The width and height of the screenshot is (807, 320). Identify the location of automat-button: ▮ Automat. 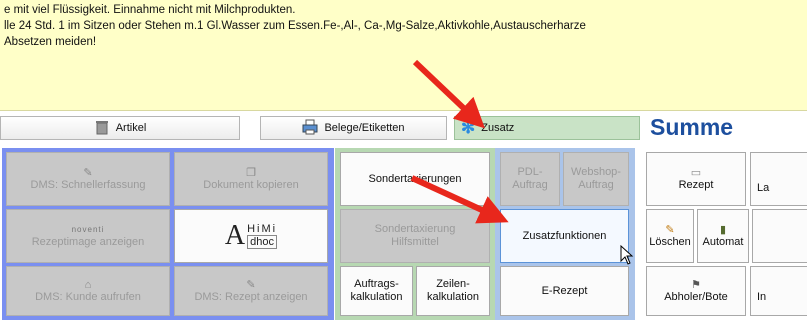
(723, 236).